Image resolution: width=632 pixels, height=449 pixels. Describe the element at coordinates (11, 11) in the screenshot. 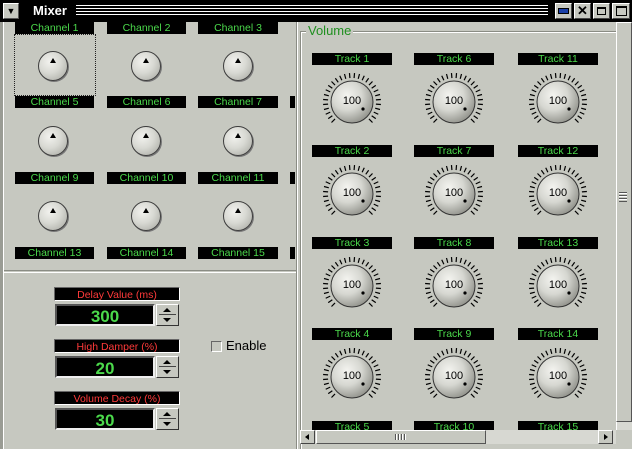

I see `window-menu-button: ▼` at that location.